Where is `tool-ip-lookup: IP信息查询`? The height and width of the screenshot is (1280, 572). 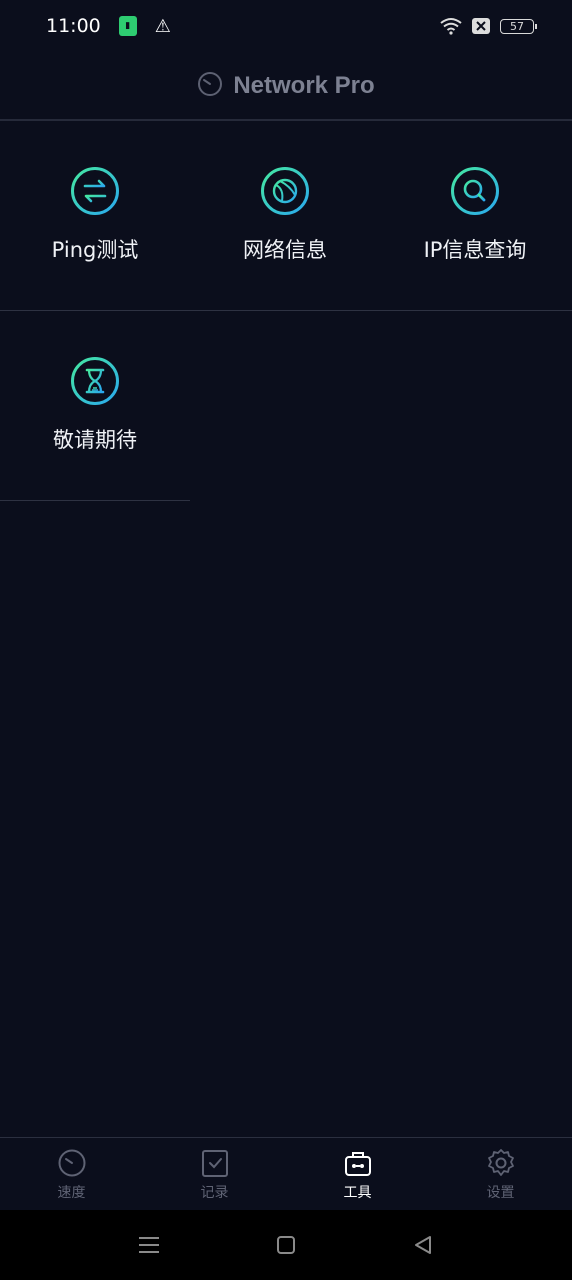 tool-ip-lookup: IP信息查询 is located at coordinates (475, 215).